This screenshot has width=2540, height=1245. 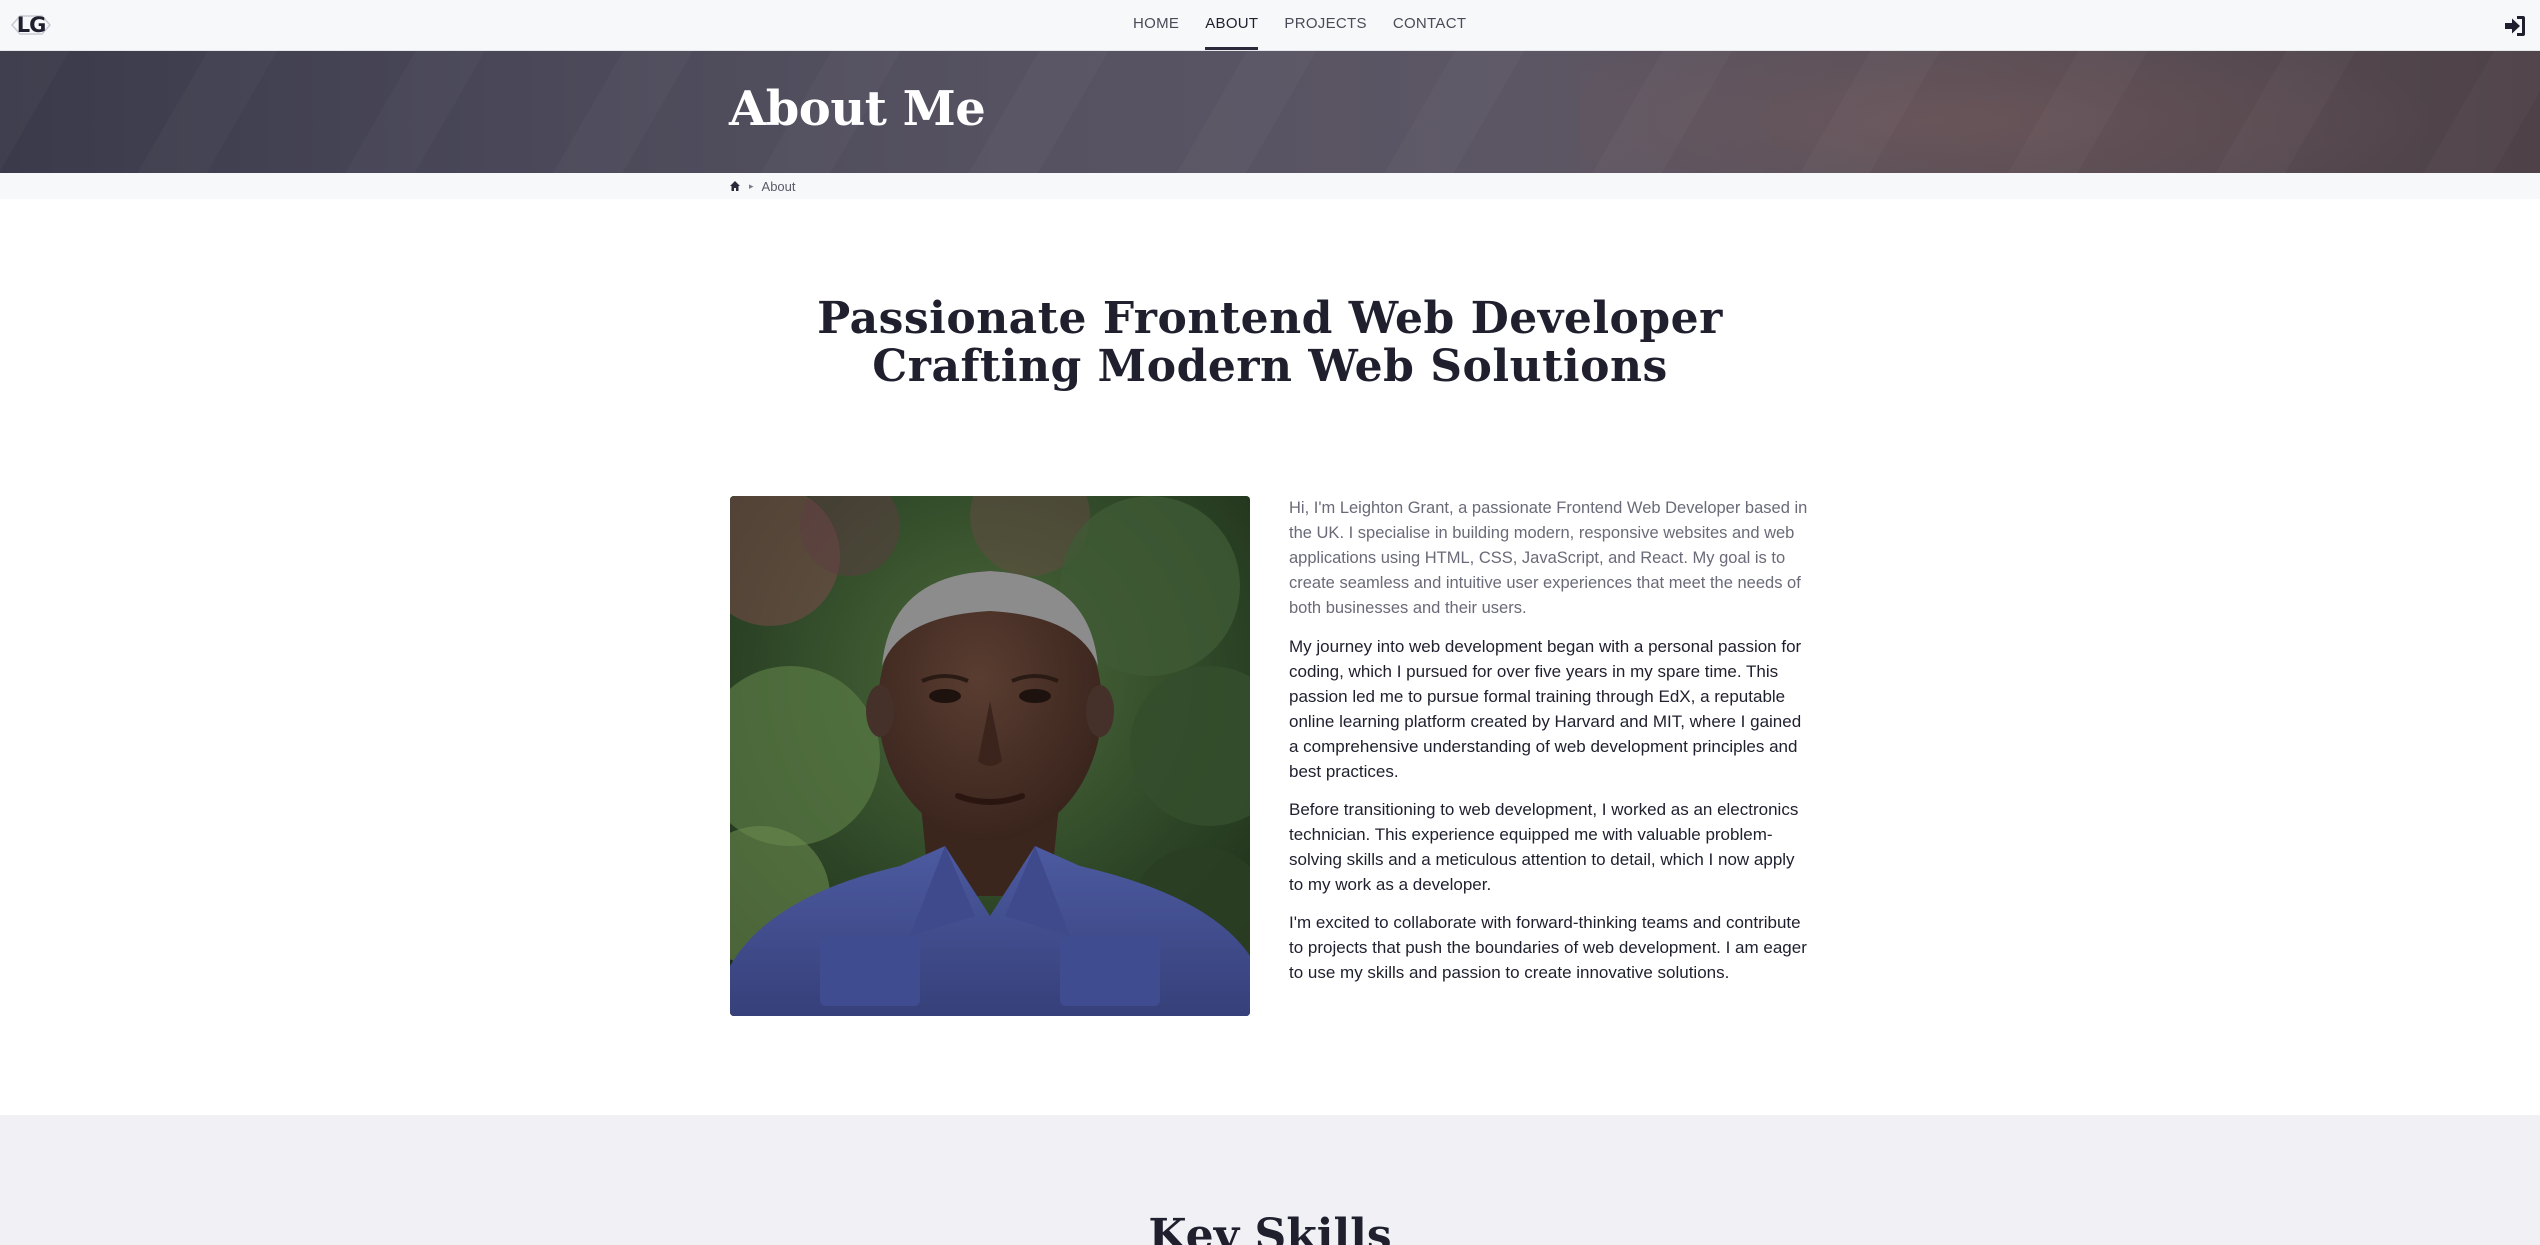 What do you see at coordinates (857, 109) in the screenshot?
I see `page-title: About Me` at bounding box center [857, 109].